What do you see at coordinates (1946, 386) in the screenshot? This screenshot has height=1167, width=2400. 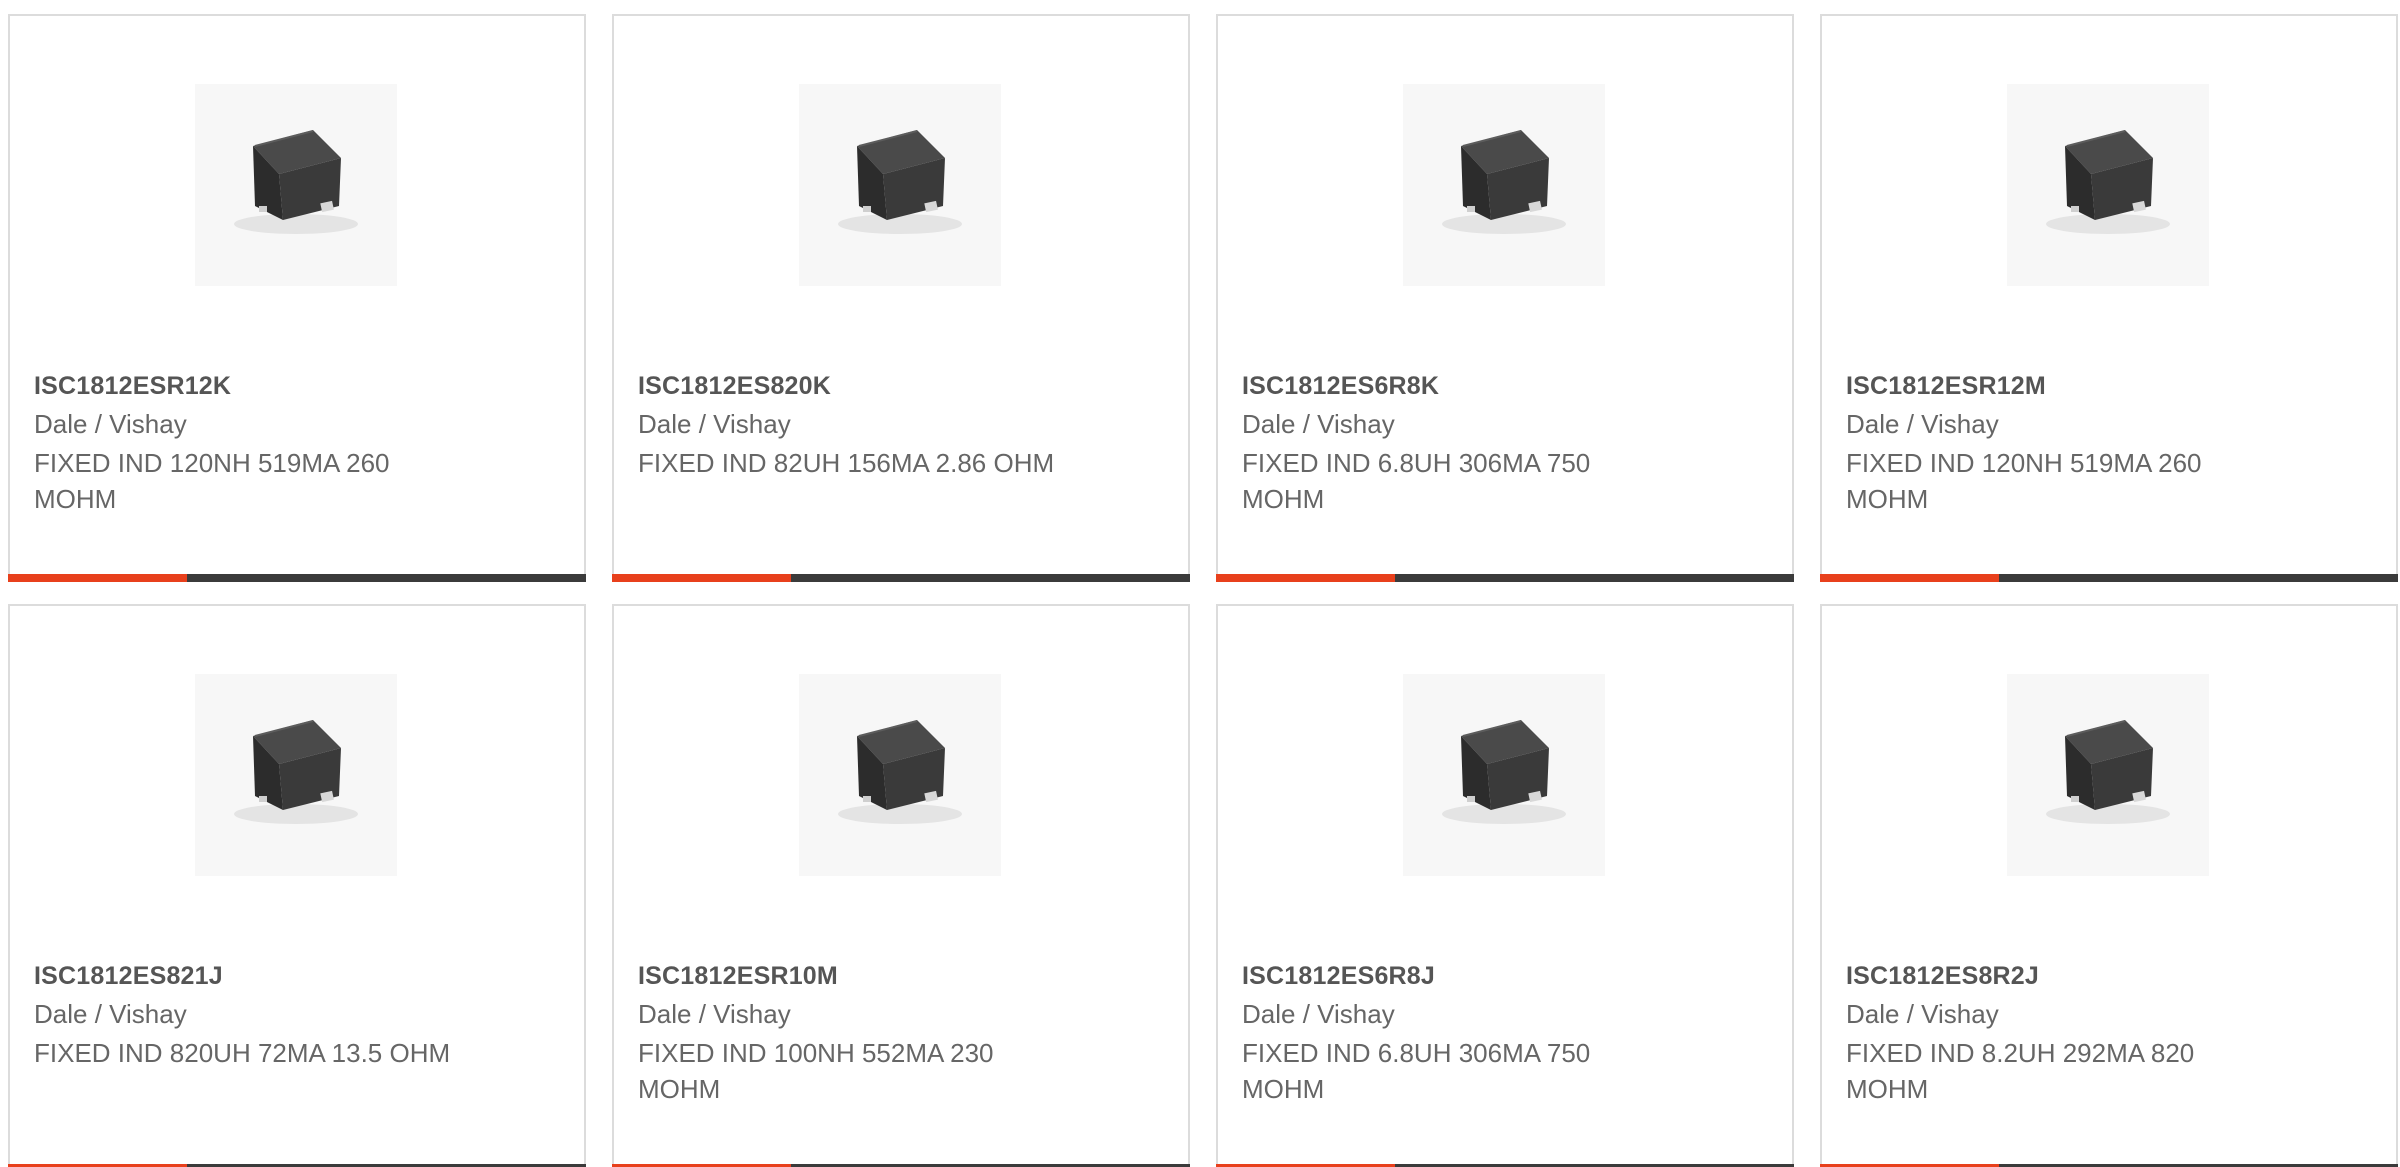 I see `part-number: ISC1812ESR12M` at bounding box center [1946, 386].